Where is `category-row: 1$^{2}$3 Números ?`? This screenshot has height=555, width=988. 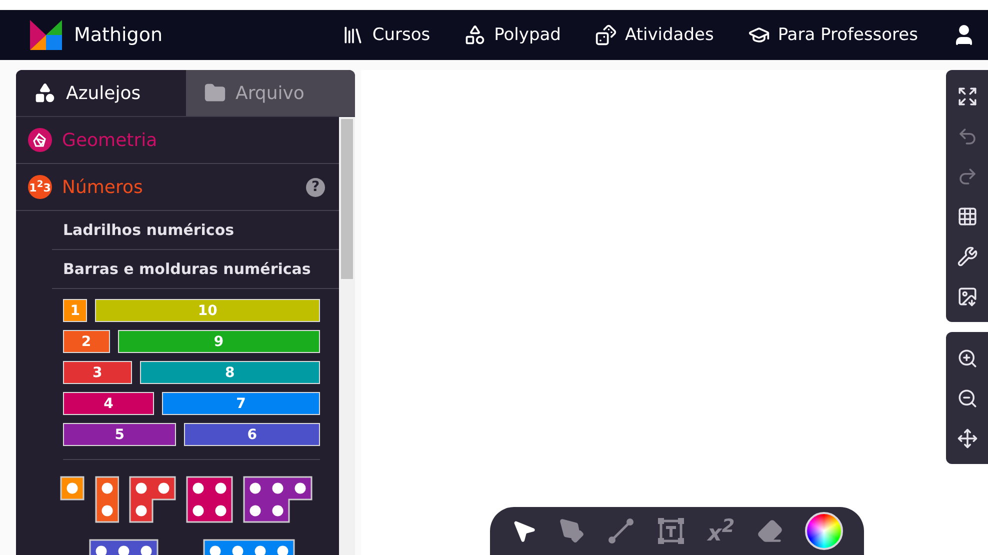 category-row: 1$^{2}$3 Números ? is located at coordinates (177, 187).